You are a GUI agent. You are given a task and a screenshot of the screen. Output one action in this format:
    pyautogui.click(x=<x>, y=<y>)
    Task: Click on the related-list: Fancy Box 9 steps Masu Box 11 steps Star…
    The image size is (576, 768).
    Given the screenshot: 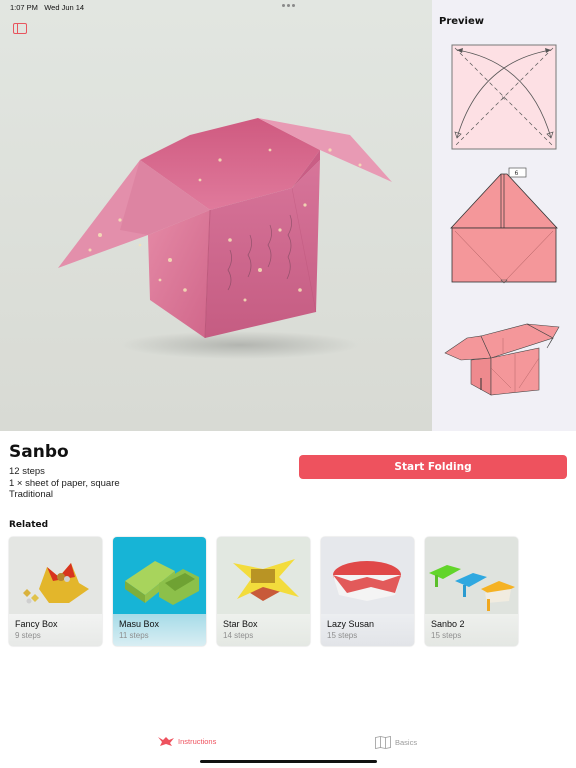 What is the action you would take?
    pyautogui.click(x=263, y=591)
    